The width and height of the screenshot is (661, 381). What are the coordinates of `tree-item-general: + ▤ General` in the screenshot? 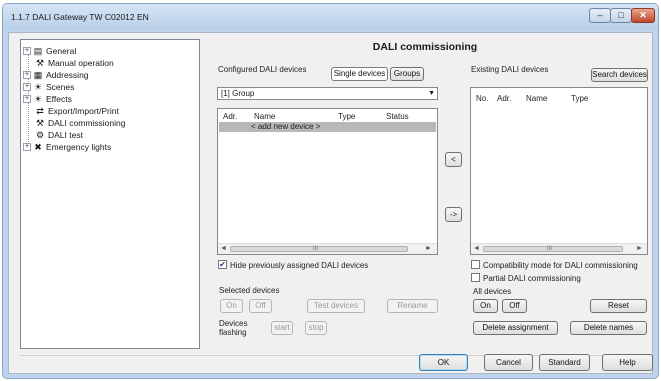 It's located at (49, 50).